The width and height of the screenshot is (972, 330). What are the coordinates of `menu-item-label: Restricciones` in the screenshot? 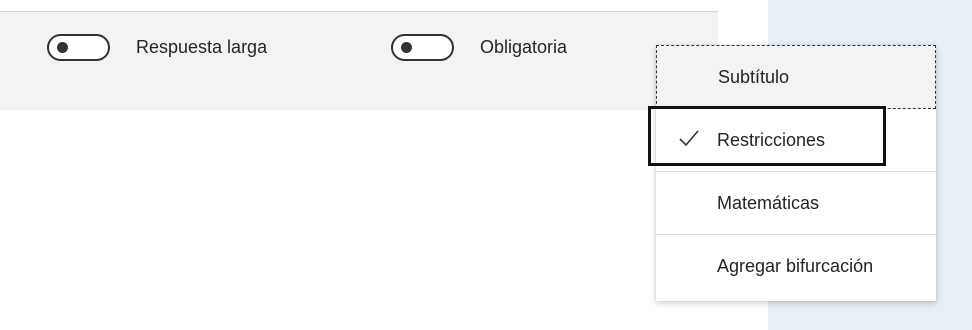 It's located at (771, 139).